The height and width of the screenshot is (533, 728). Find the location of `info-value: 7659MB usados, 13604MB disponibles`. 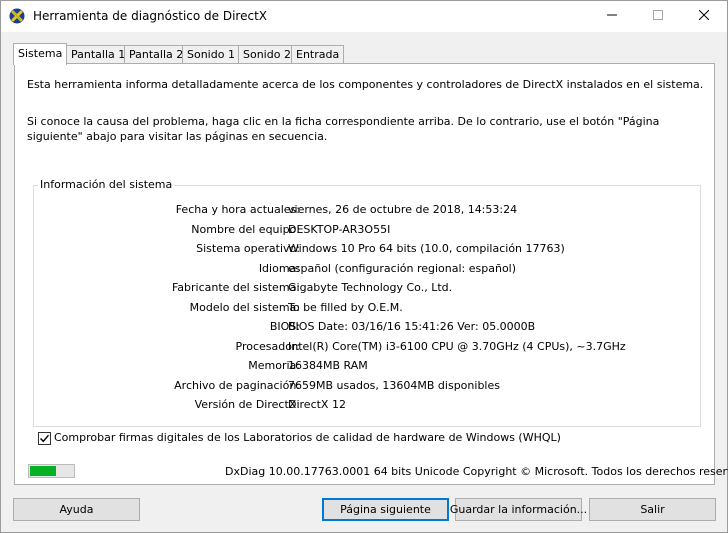

info-value: 7659MB usados, 13604MB disponibles is located at coordinates (394, 385).